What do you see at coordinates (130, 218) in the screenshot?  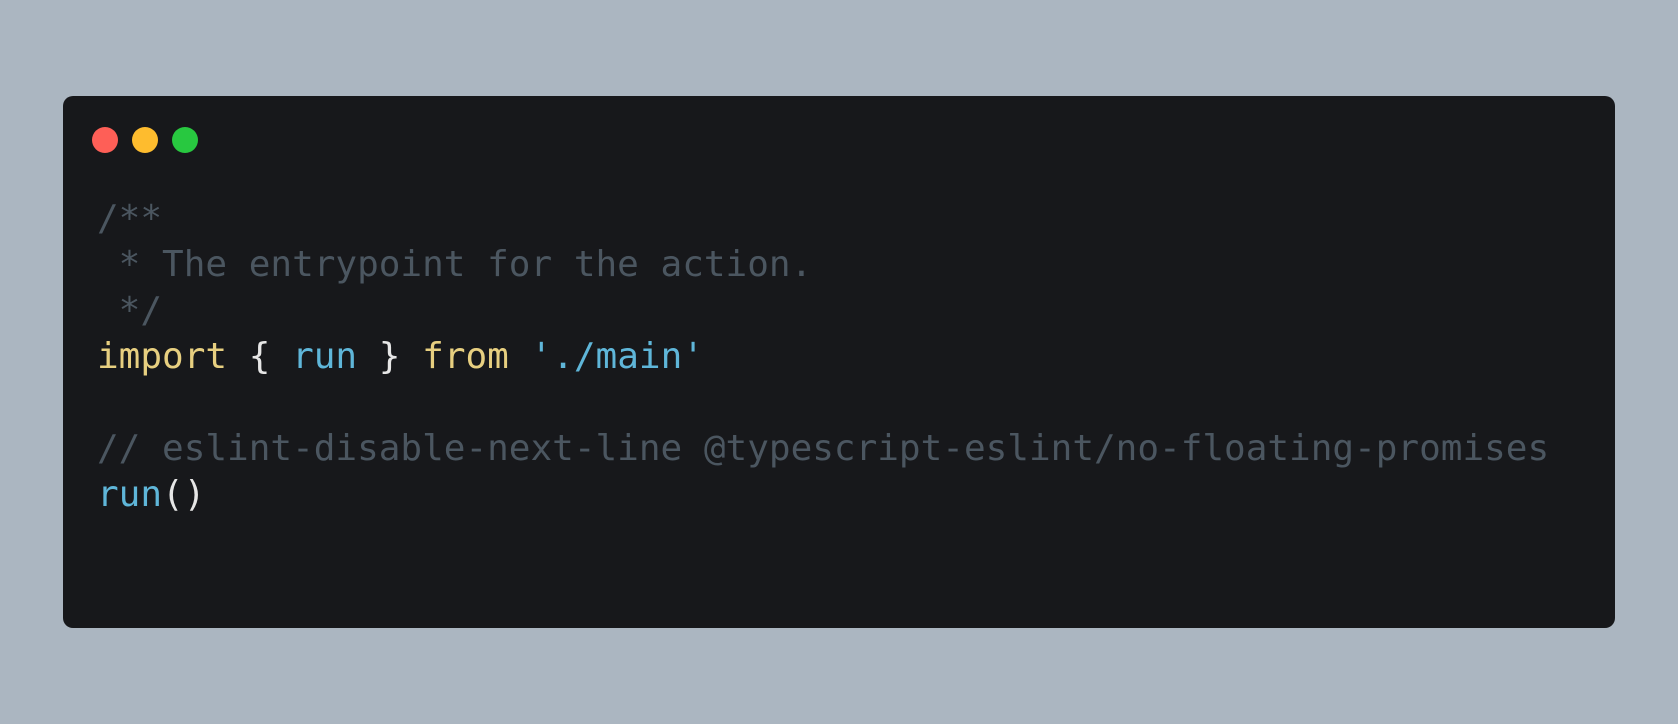 I see `doc-comment-open: /**` at bounding box center [130, 218].